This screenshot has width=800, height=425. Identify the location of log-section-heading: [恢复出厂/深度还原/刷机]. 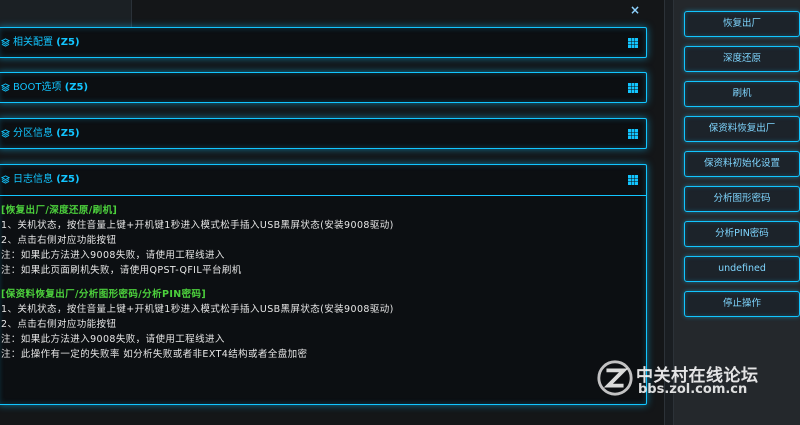
(59, 210).